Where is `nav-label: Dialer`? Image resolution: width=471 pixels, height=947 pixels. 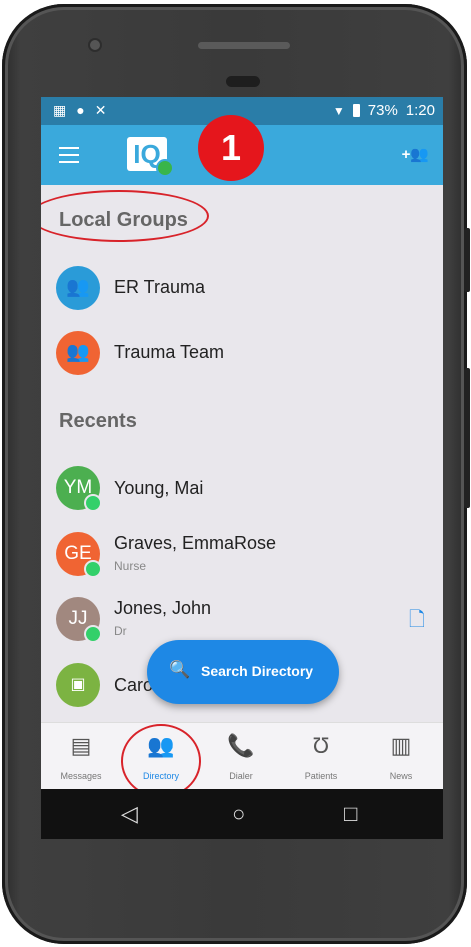 nav-label: Dialer is located at coordinates (241, 776).